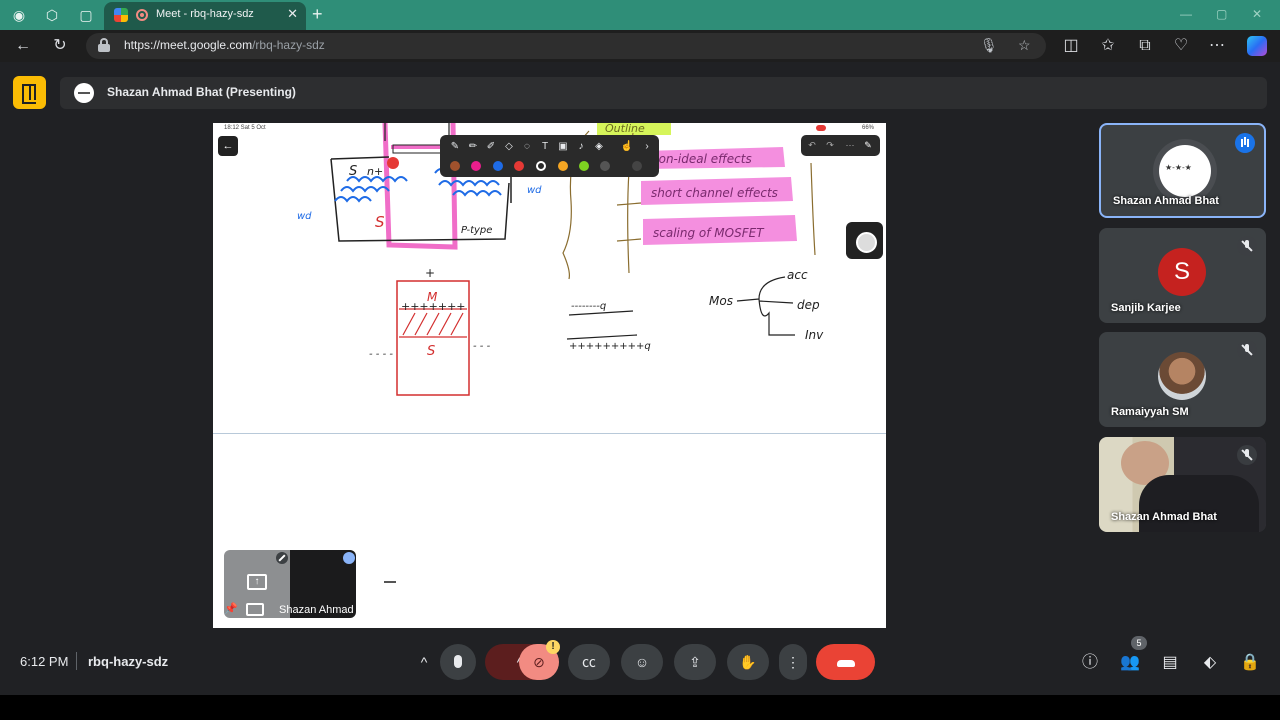 The height and width of the screenshot is (720, 1280). Describe the element at coordinates (588, 306) in the screenshot. I see `note-neg-q: --------q` at that location.